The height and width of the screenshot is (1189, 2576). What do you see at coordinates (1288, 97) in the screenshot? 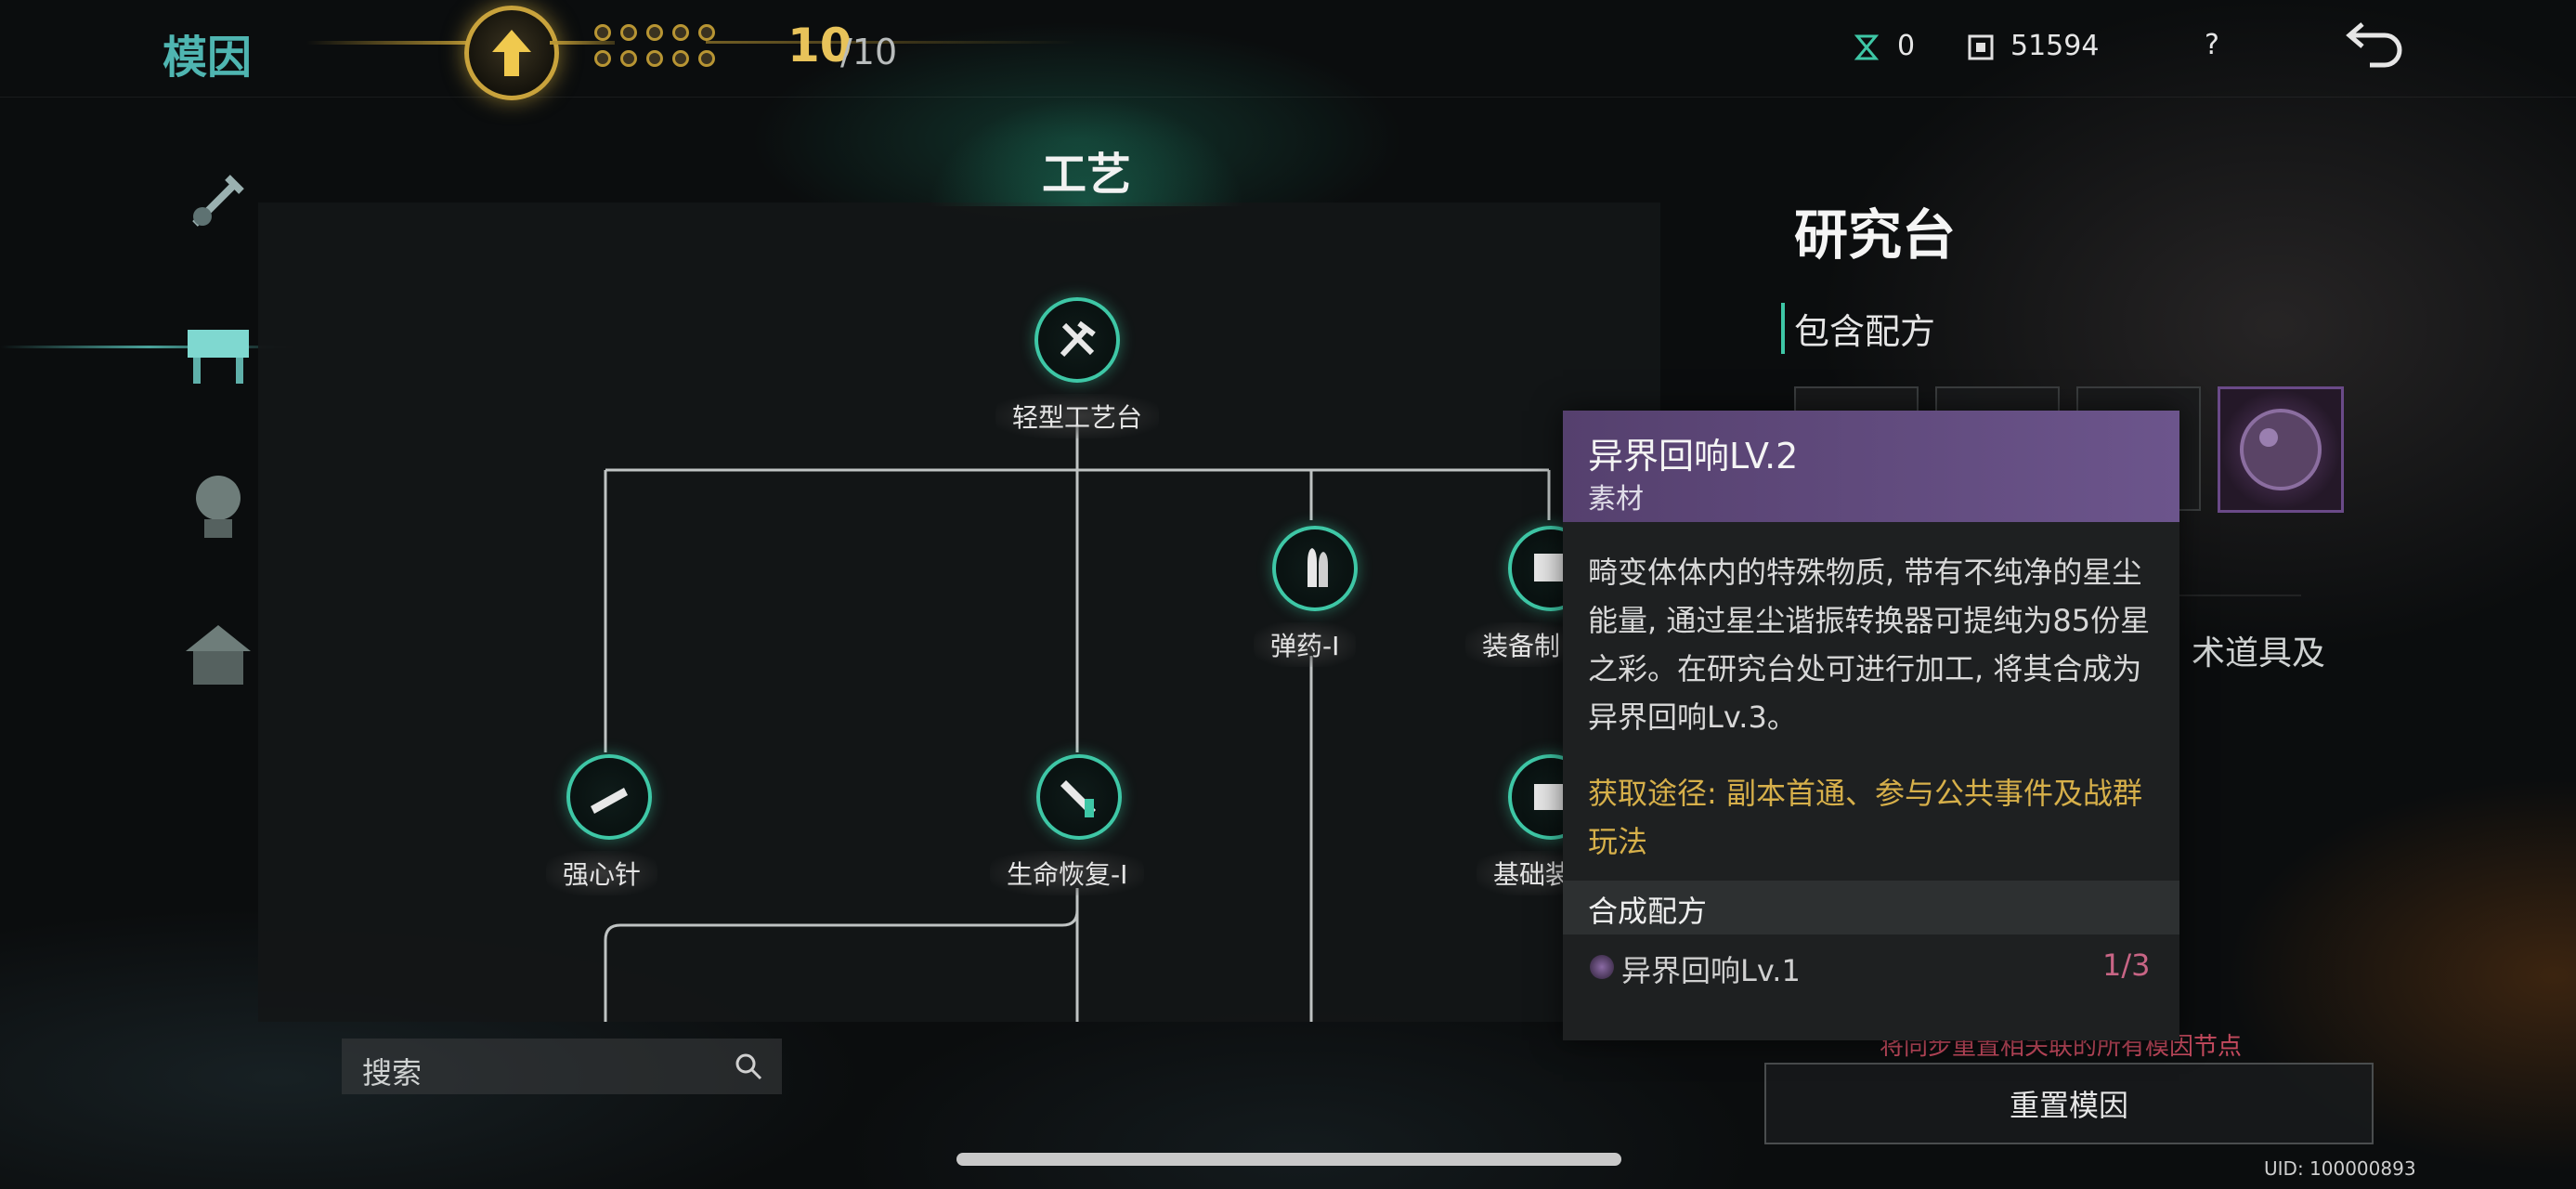
I see `header-divider` at bounding box center [1288, 97].